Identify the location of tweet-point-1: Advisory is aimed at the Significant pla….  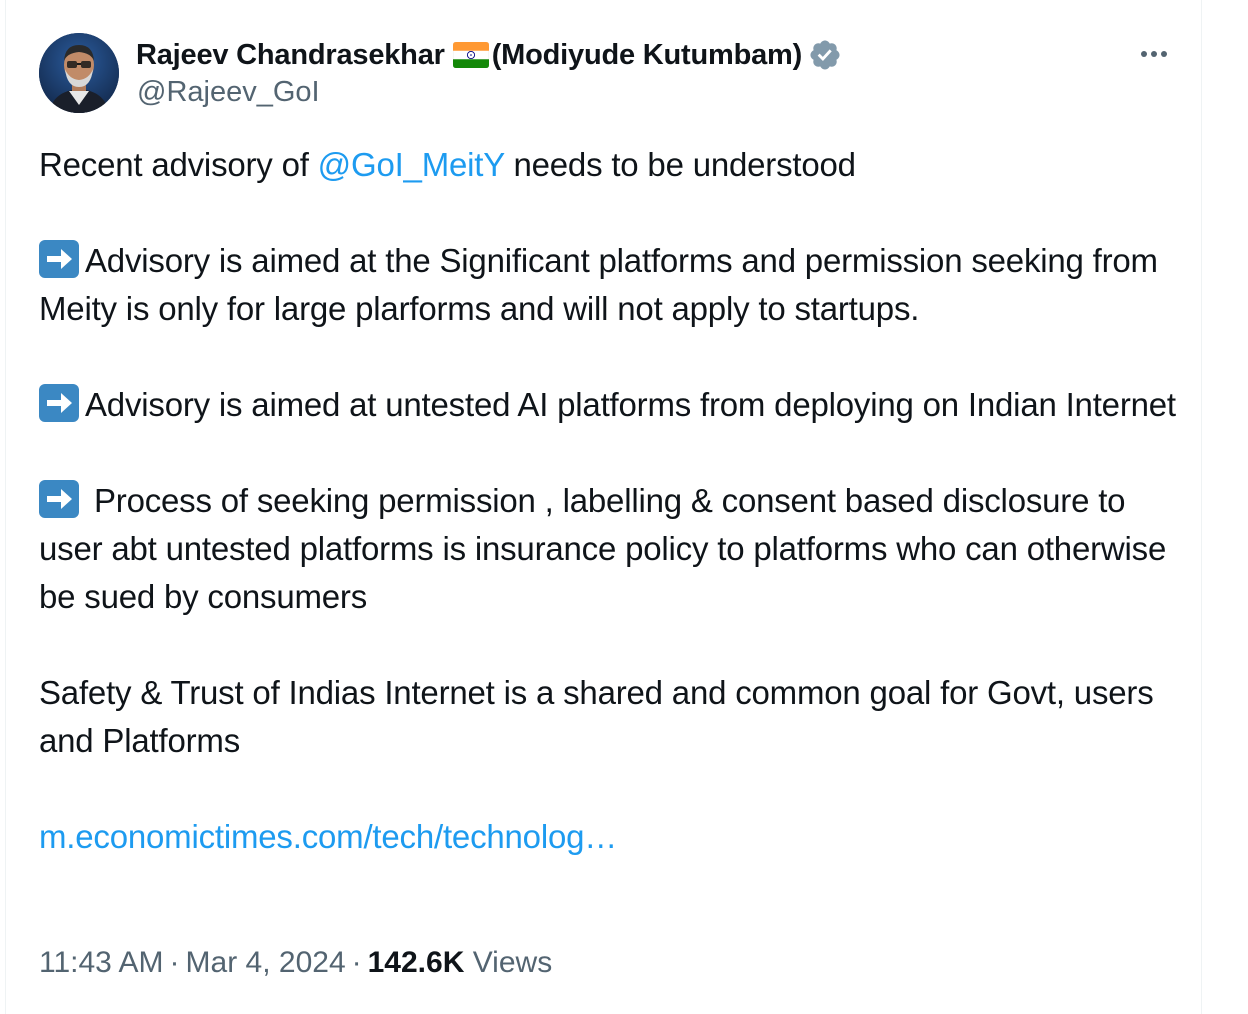
(614, 285).